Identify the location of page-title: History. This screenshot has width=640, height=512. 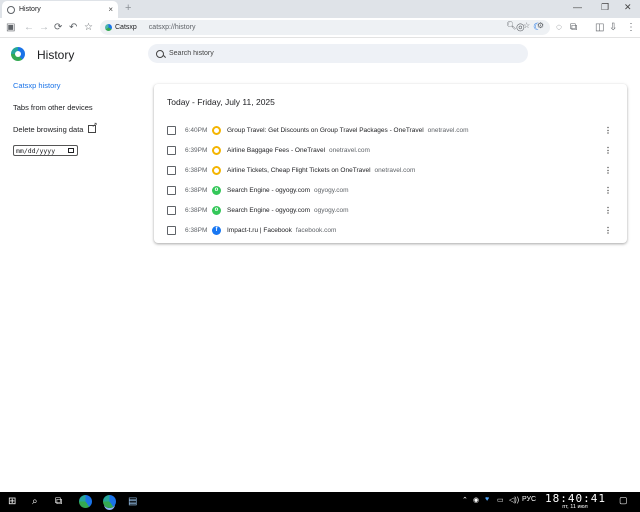
(56, 55).